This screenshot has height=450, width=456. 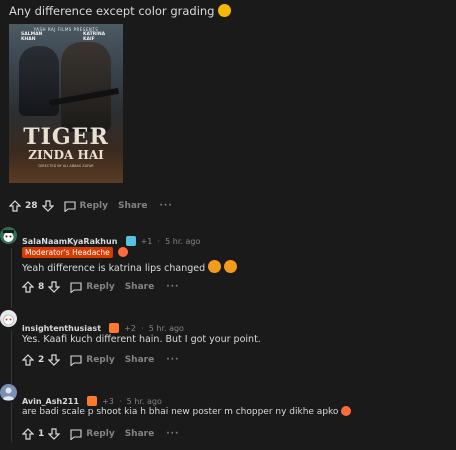 I want to click on post-actions: 28 Reply Share ···, so click(x=91, y=206).